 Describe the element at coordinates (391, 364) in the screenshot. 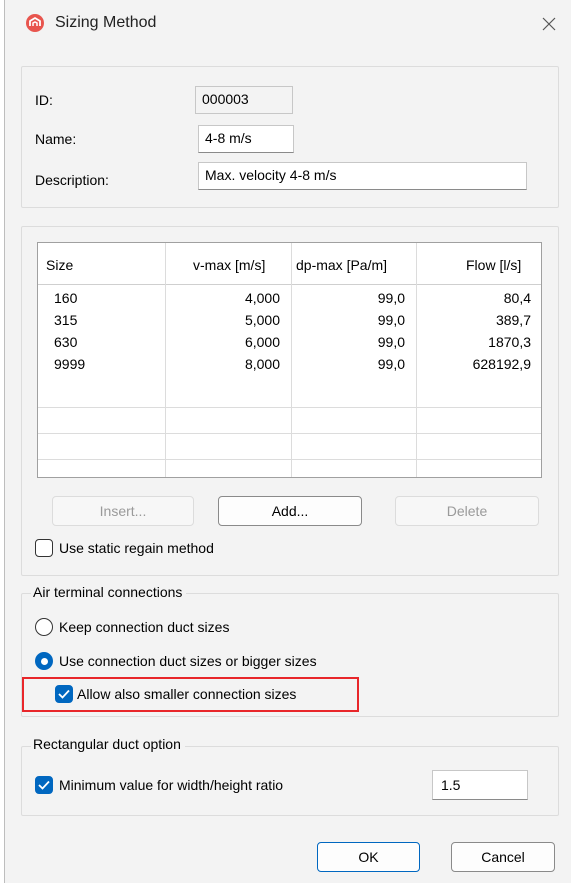

I see `cell-dpmax: 99,0` at that location.